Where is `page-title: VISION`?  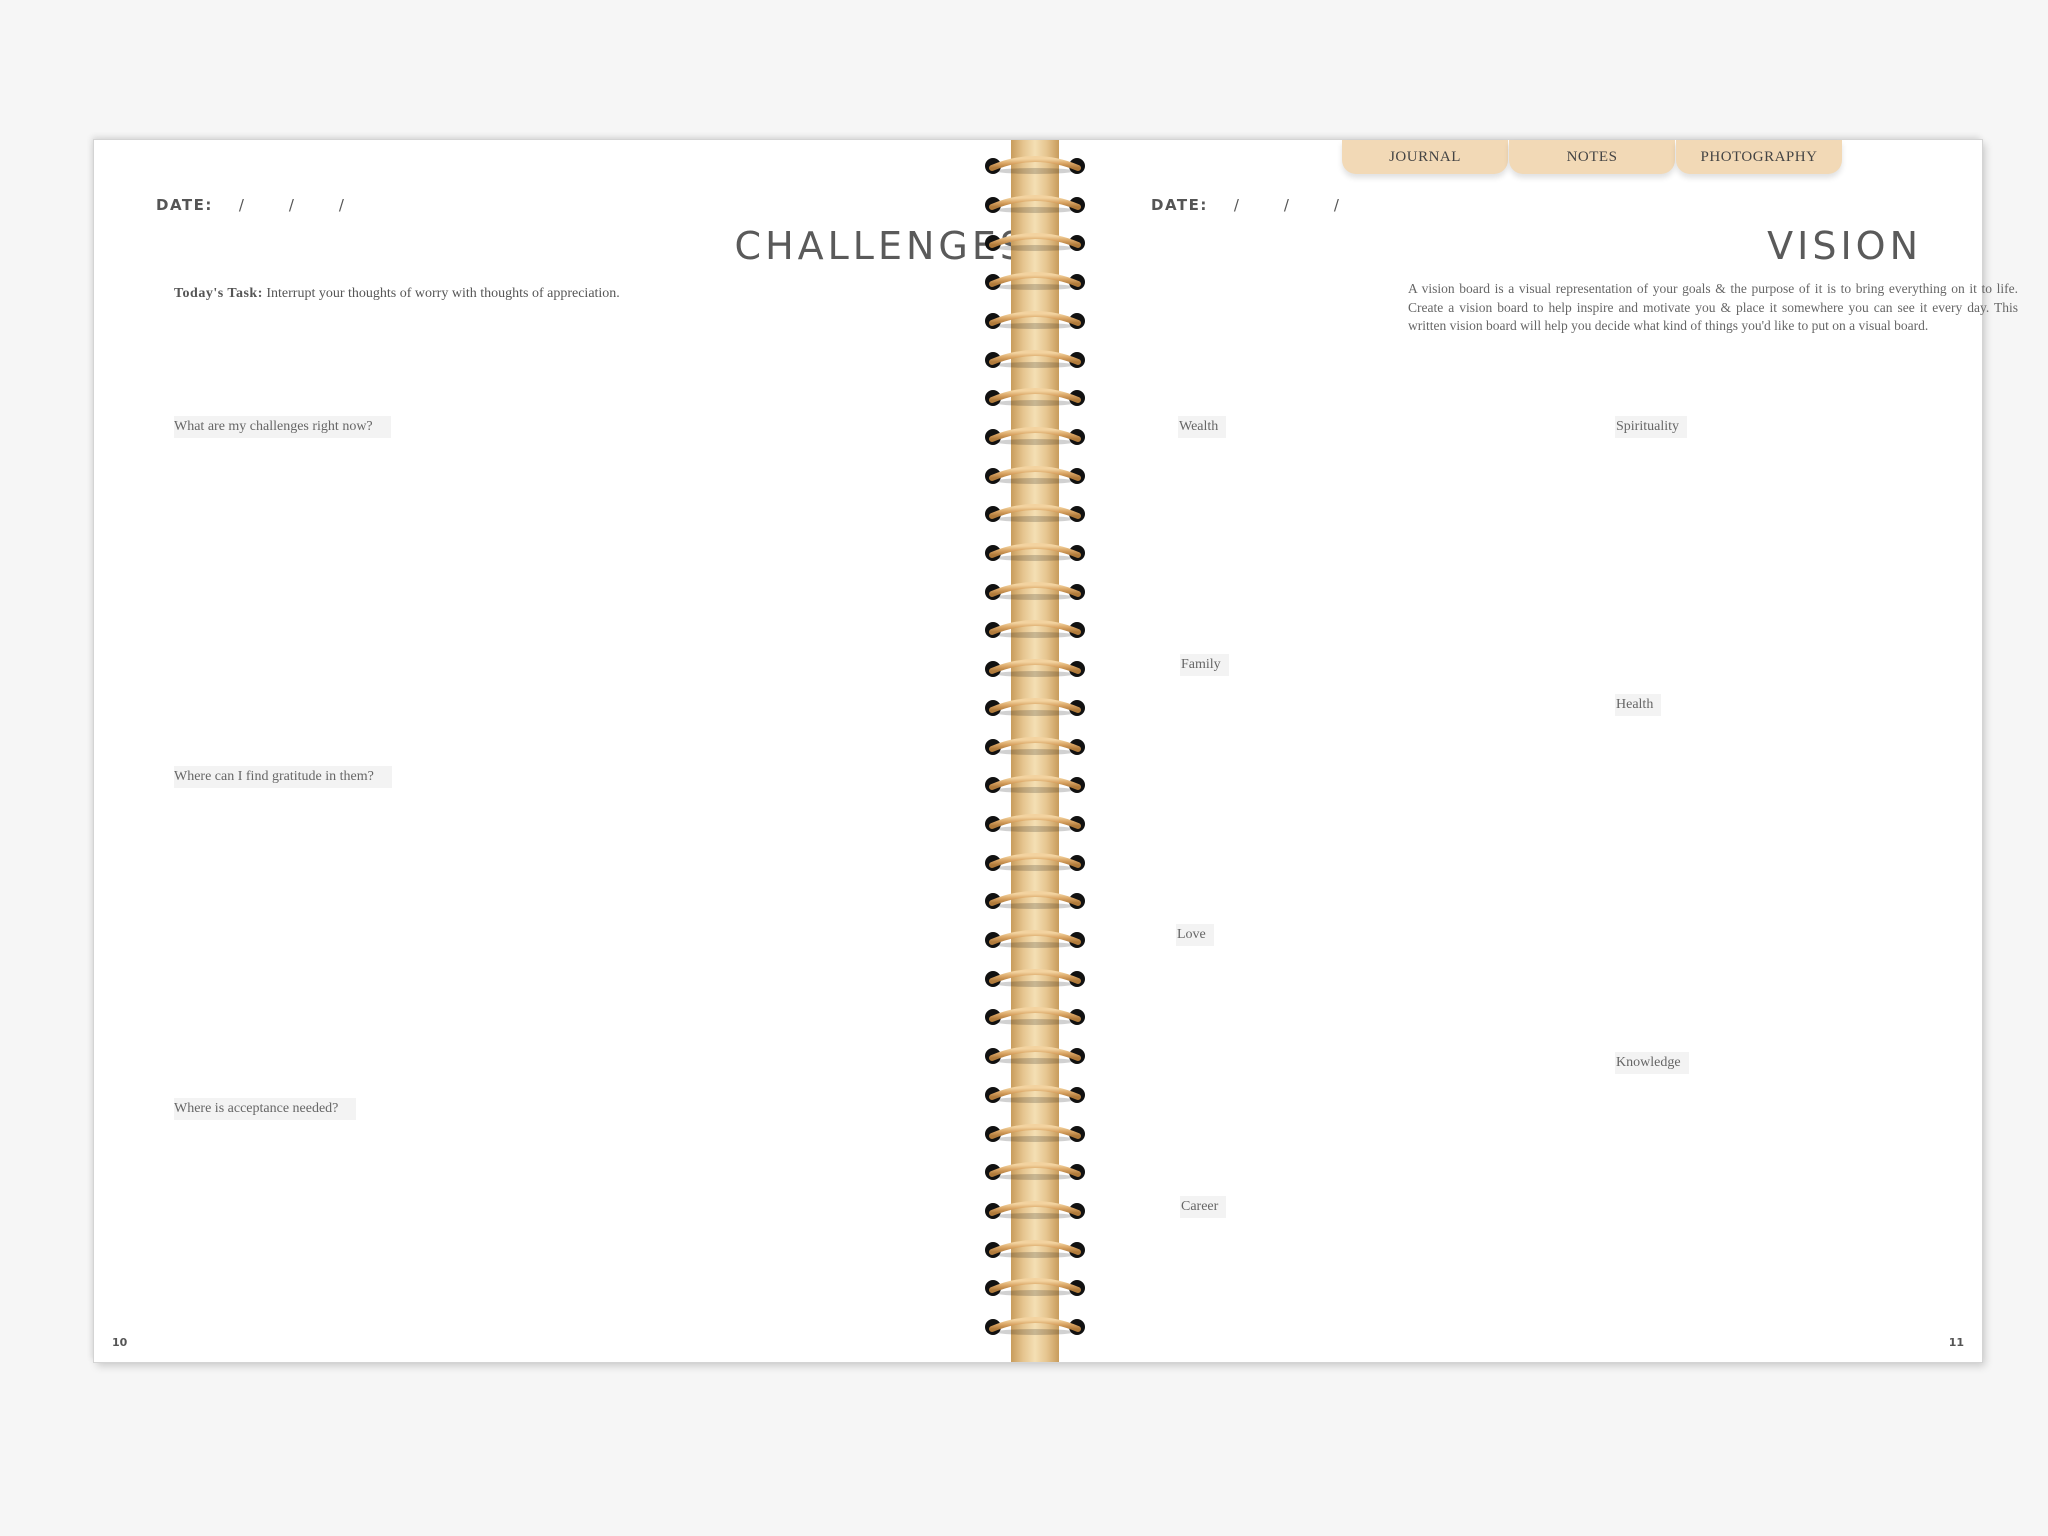 page-title: VISION is located at coordinates (1844, 246).